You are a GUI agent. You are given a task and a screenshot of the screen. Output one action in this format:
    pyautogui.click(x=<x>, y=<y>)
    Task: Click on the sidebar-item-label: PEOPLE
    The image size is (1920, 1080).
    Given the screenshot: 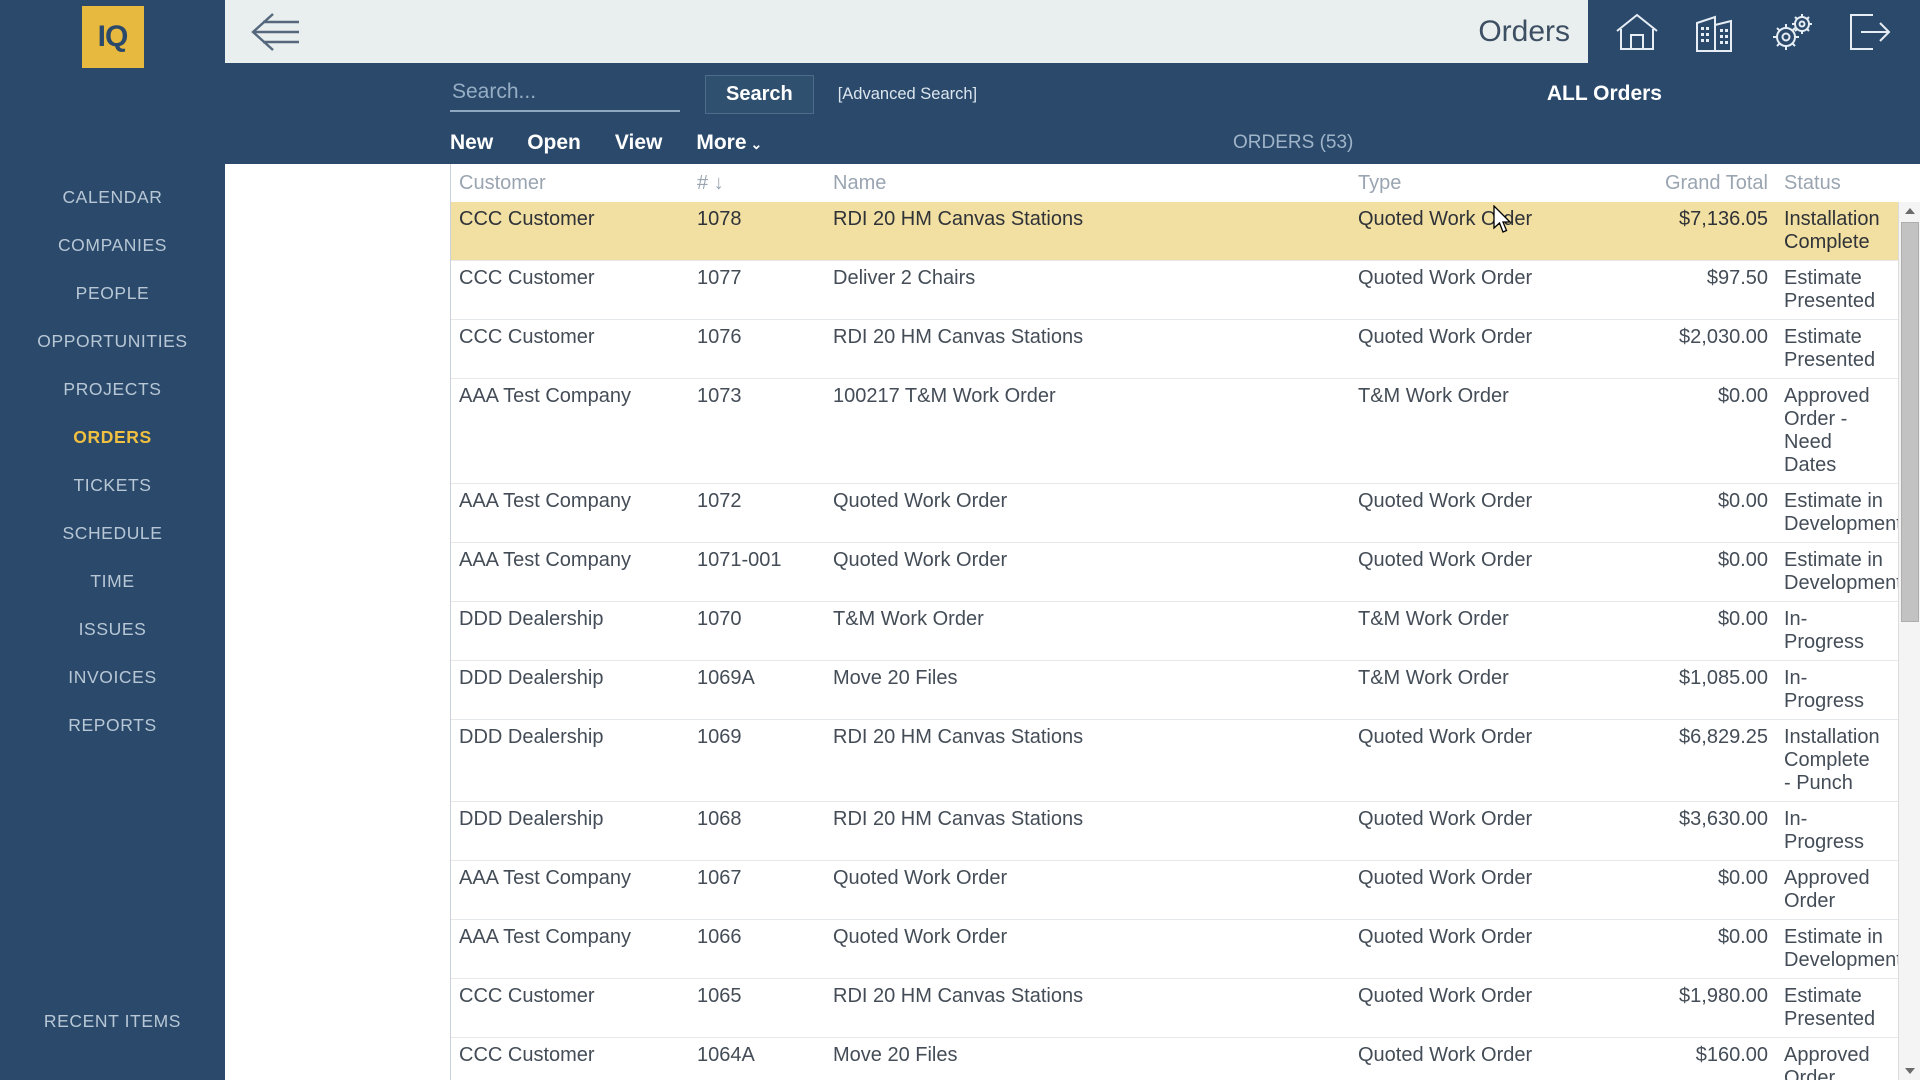 What is the action you would take?
    pyautogui.click(x=112, y=292)
    